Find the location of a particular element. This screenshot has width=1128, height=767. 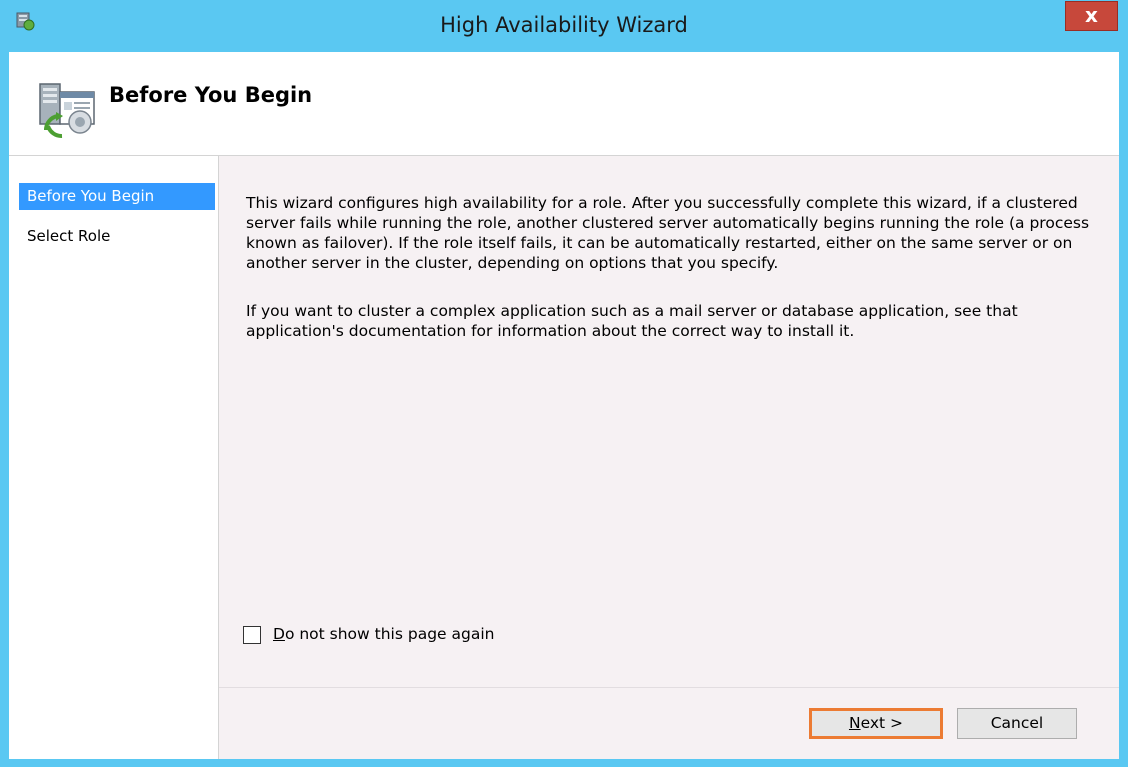

close-button: x is located at coordinates (1091, 16).